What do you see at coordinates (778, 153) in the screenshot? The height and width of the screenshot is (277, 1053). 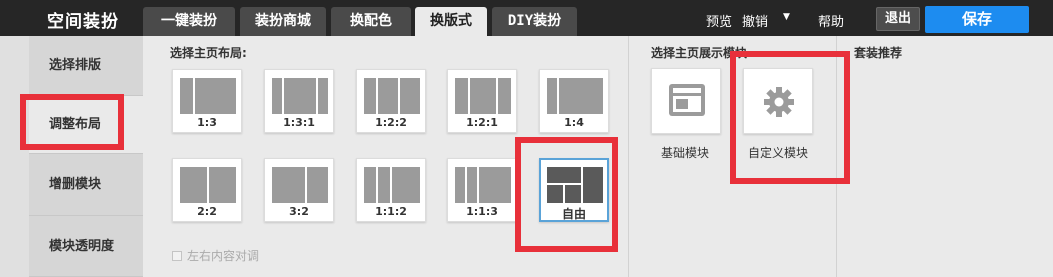 I see `module-custom-label: 自定义模块` at bounding box center [778, 153].